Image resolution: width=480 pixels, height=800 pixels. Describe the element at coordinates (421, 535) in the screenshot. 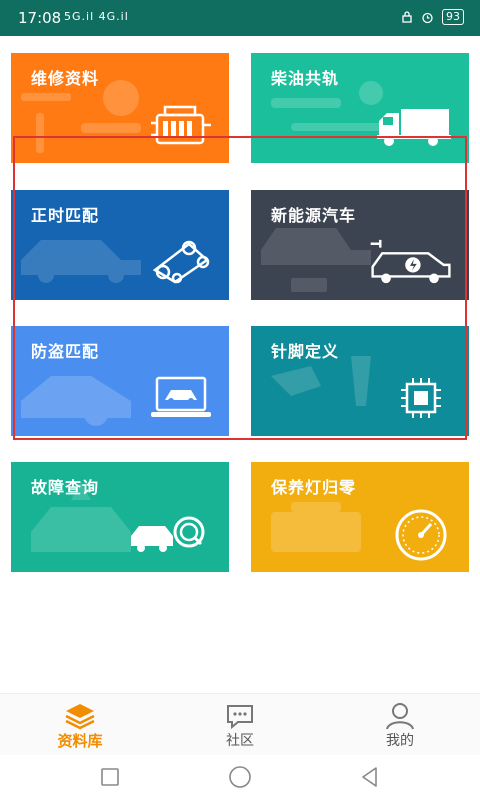

I see `gauge-icon` at that location.